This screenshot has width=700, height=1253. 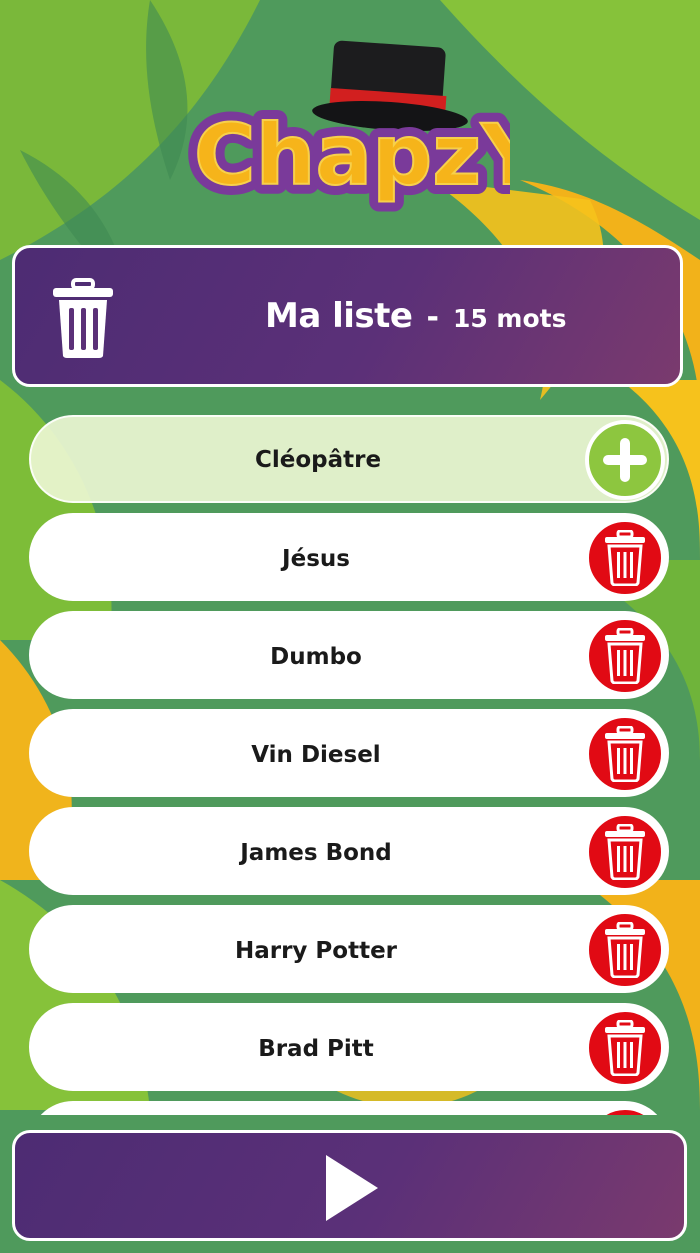 I want to click on list-title: Ma liste, so click(x=339, y=316).